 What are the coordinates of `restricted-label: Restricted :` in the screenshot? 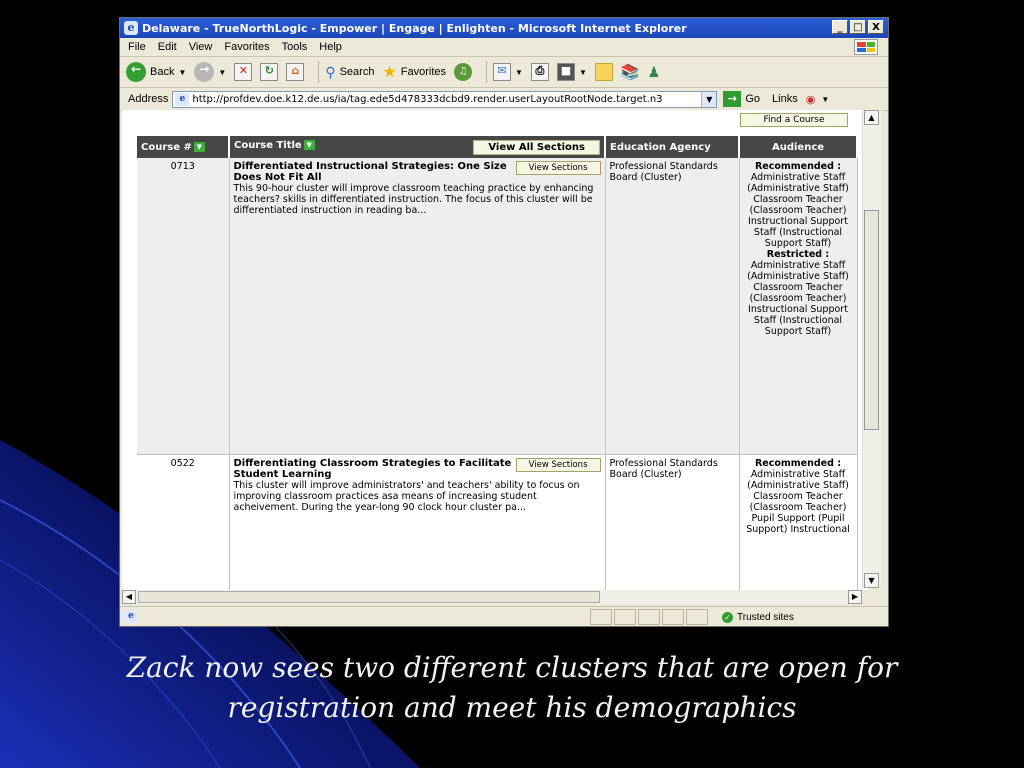 It's located at (798, 254).